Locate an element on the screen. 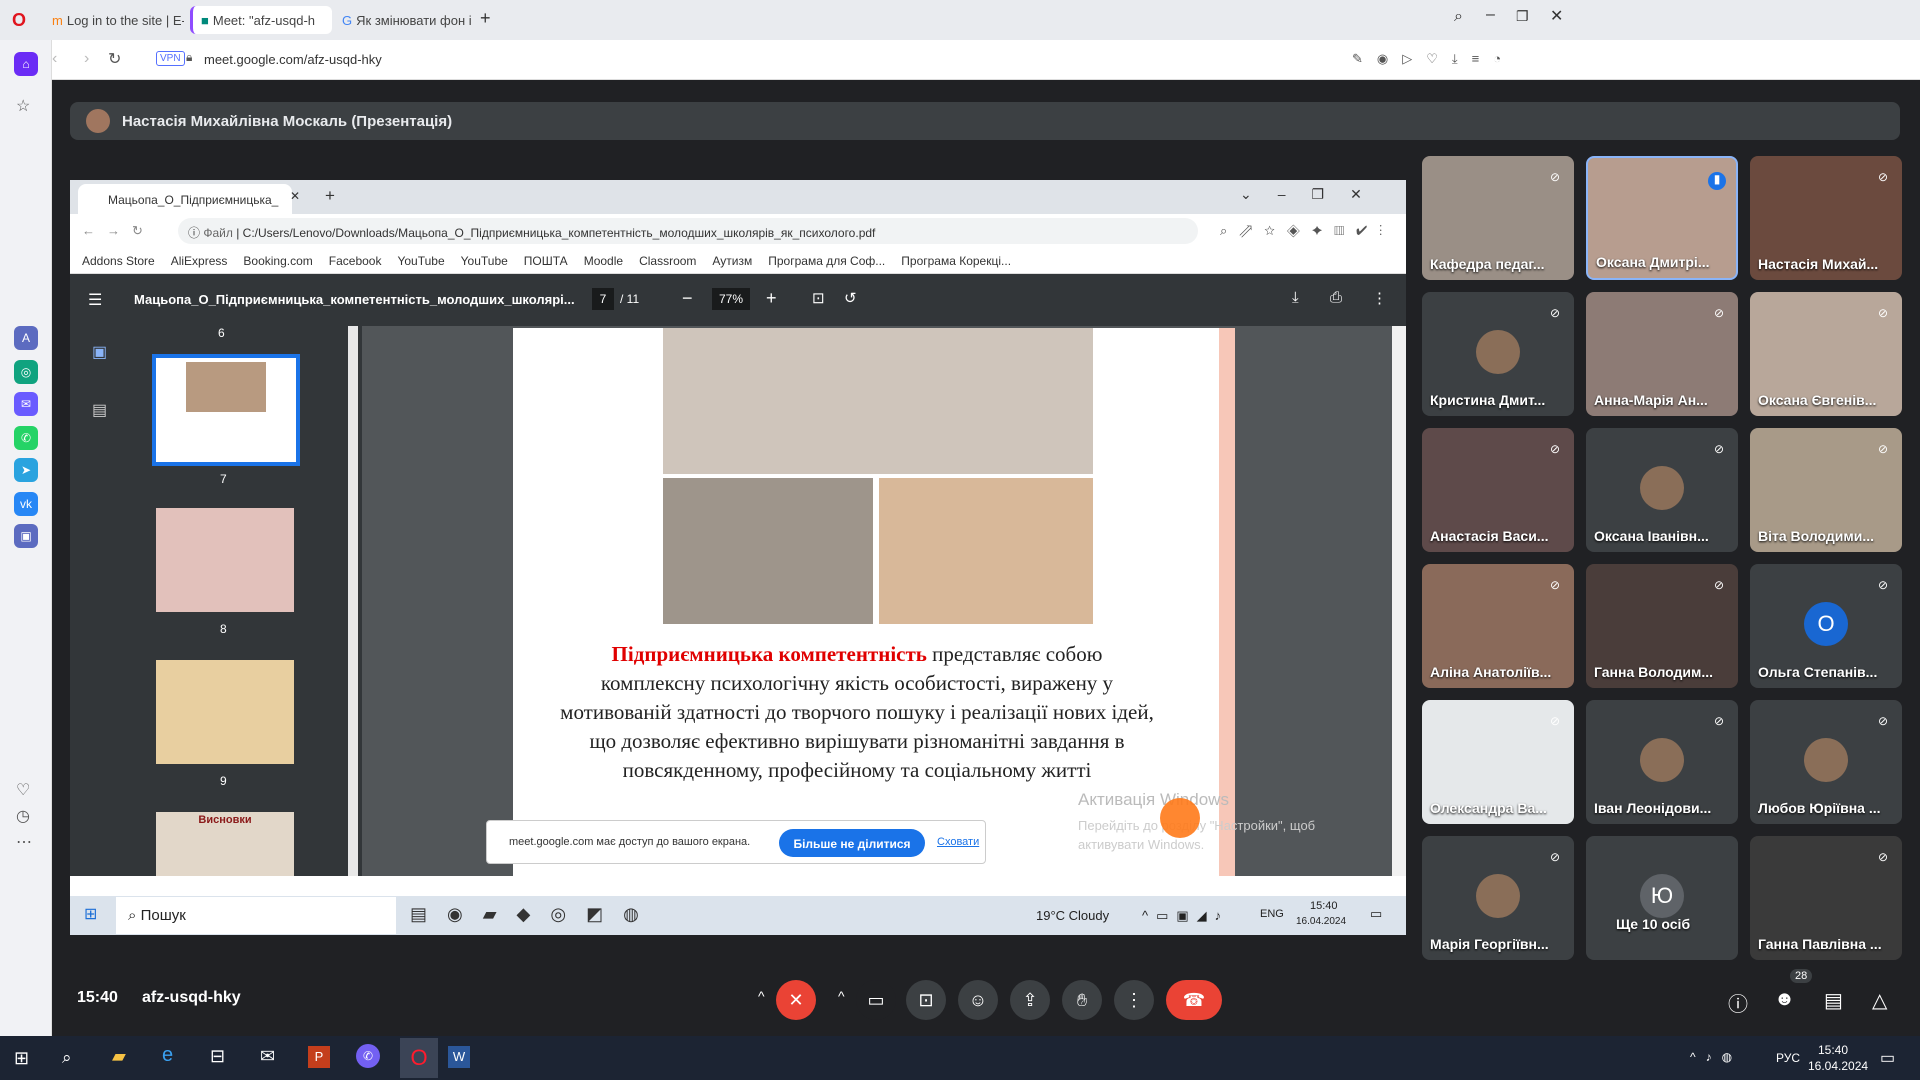 The image size is (1920, 1080). present-button: ⇪ is located at coordinates (1030, 1000).